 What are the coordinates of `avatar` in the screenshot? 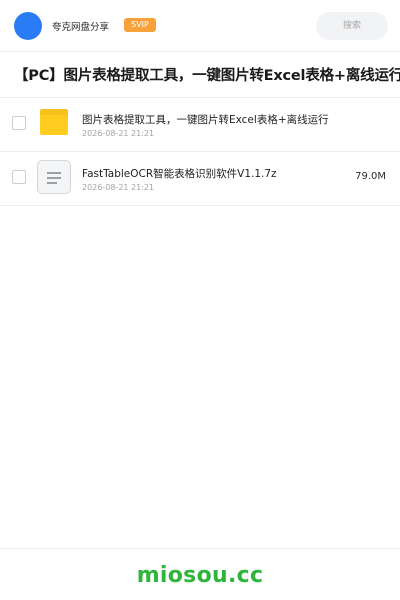 It's located at (28, 26).